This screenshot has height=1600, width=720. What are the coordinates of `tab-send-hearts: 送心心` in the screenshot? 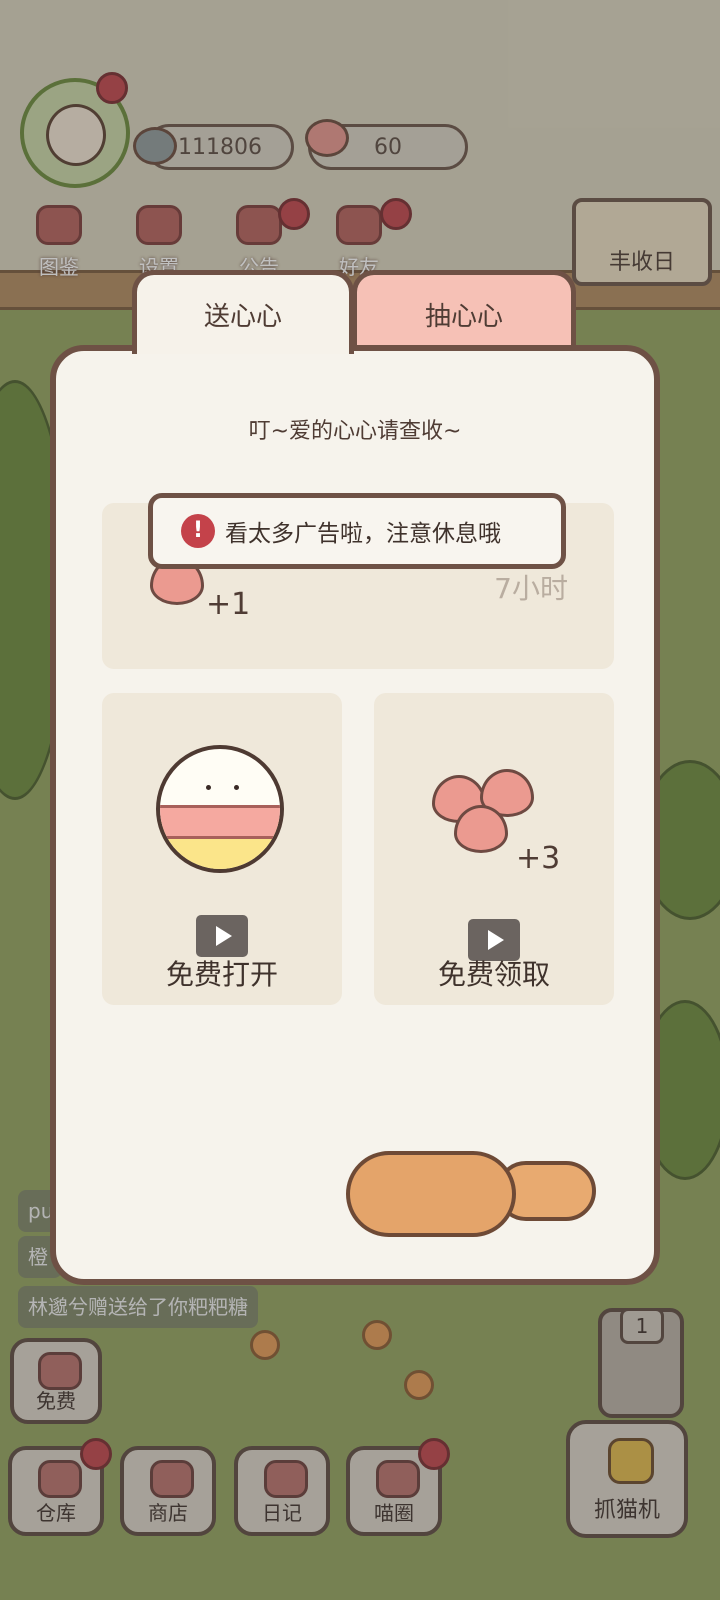 It's located at (243, 312).